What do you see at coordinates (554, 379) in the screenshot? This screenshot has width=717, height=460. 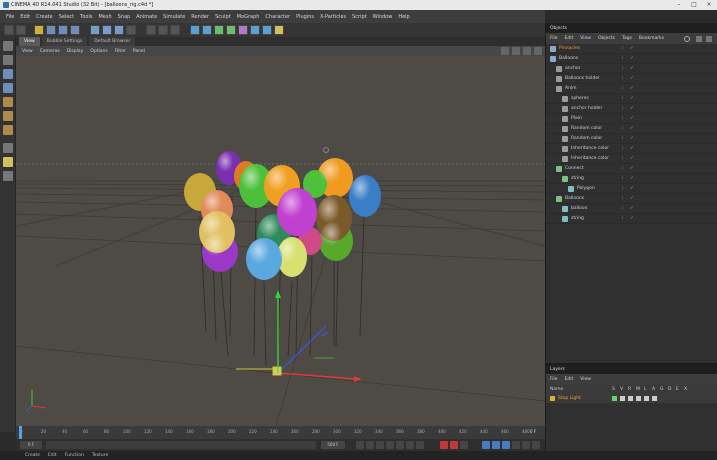 I see `layers-menu-file: File` at bounding box center [554, 379].